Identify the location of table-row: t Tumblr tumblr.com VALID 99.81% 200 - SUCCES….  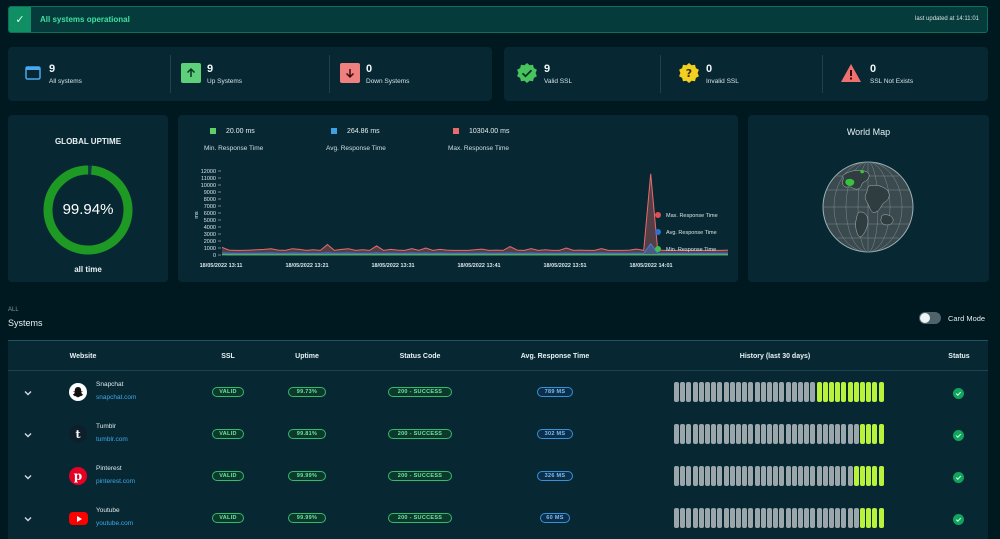
(498, 435).